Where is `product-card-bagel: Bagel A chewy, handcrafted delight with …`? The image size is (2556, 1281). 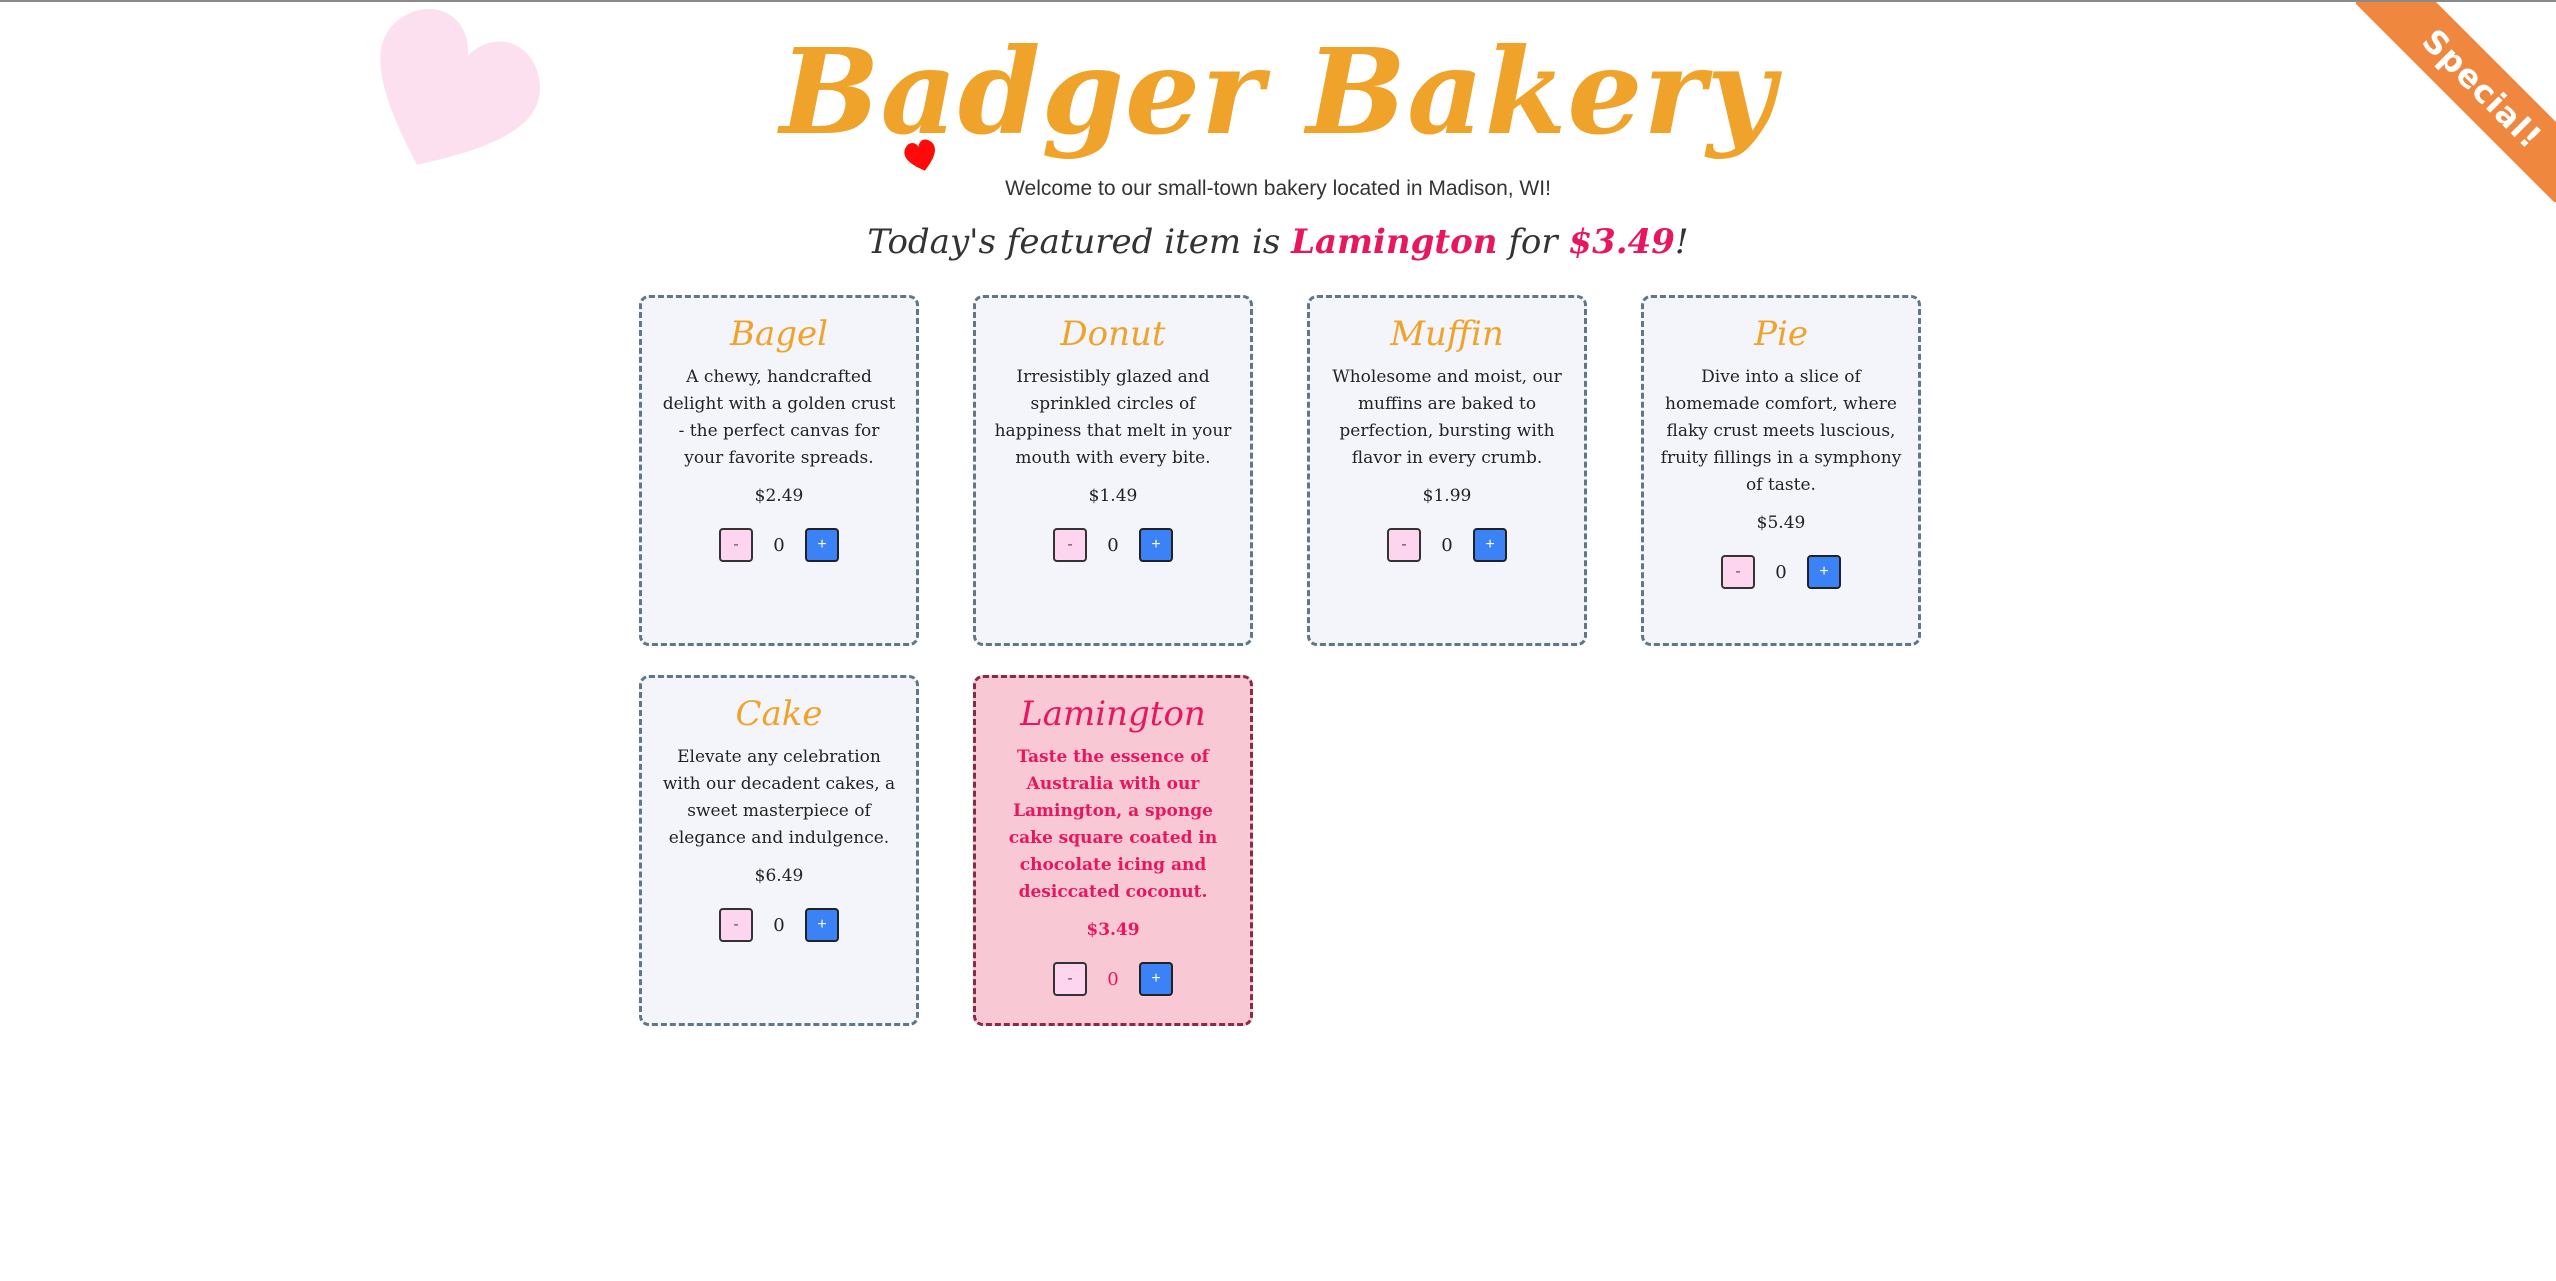
product-card-bagel: Bagel A chewy, handcrafted delight with … is located at coordinates (779, 470).